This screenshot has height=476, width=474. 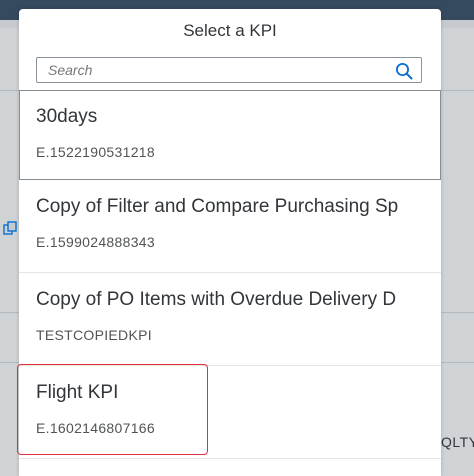 I want to click on search-field, so click(x=229, y=70).